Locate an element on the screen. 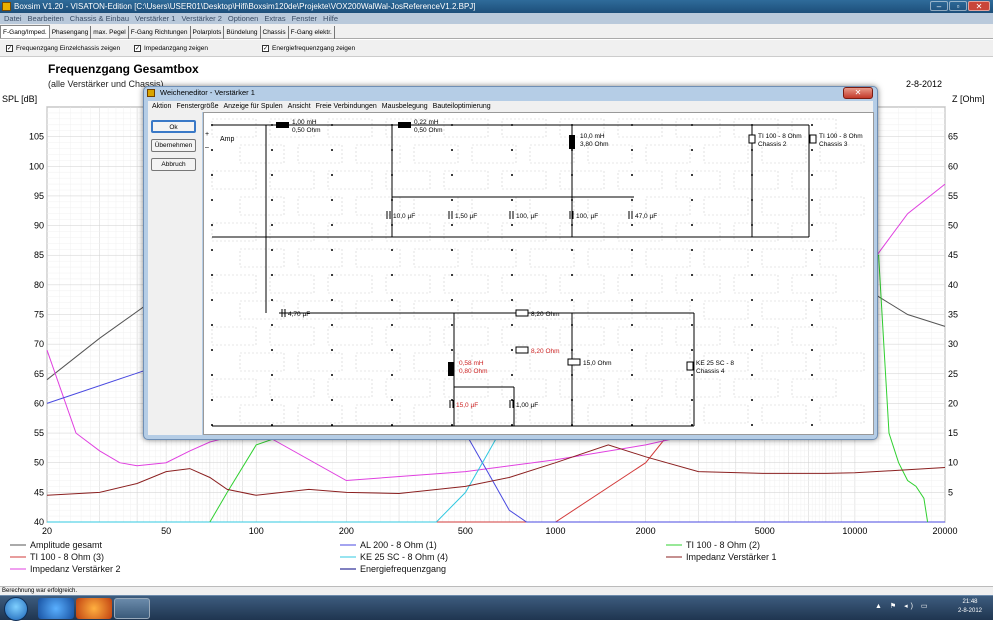 The width and height of the screenshot is (993, 621). dialog-menu-aktion: Aktion is located at coordinates (161, 106).